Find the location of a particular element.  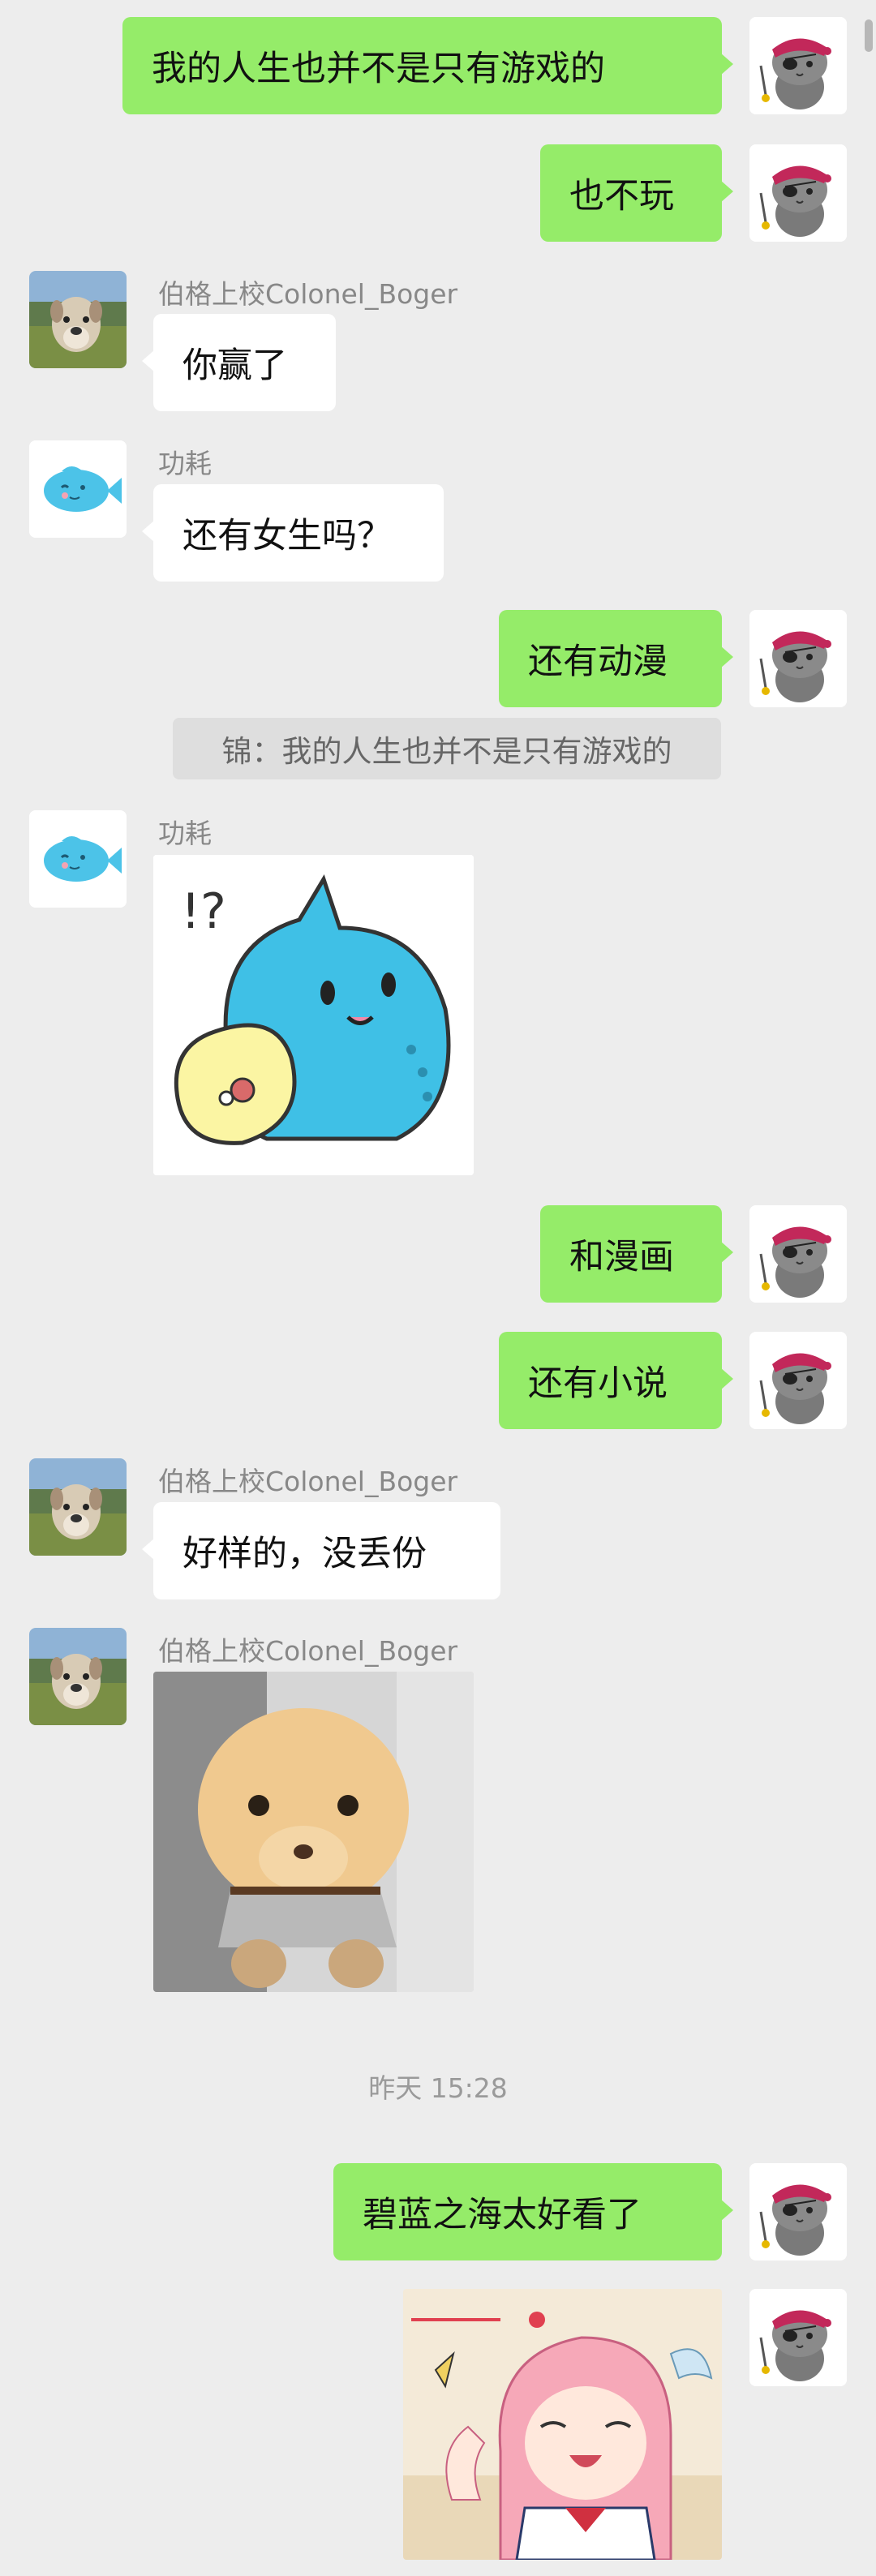

message-text: 和漫画 is located at coordinates (621, 1257).